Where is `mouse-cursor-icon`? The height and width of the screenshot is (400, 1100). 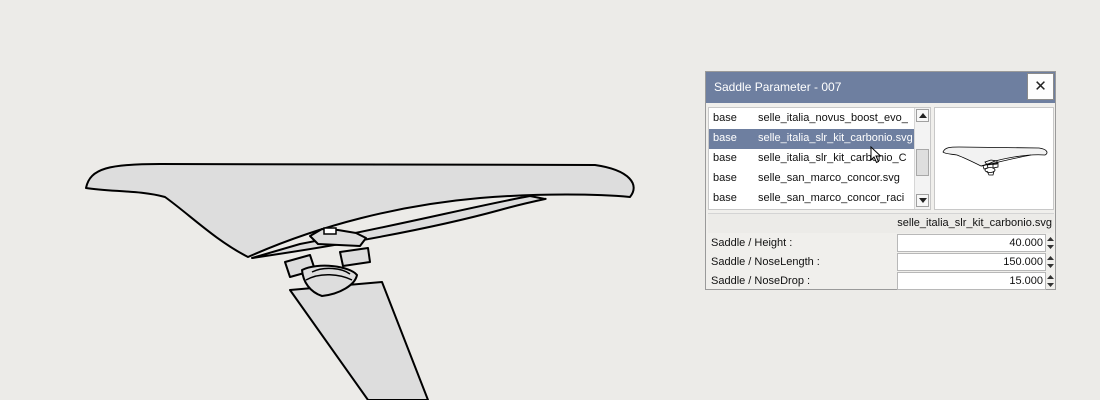 mouse-cursor-icon is located at coordinates (876, 155).